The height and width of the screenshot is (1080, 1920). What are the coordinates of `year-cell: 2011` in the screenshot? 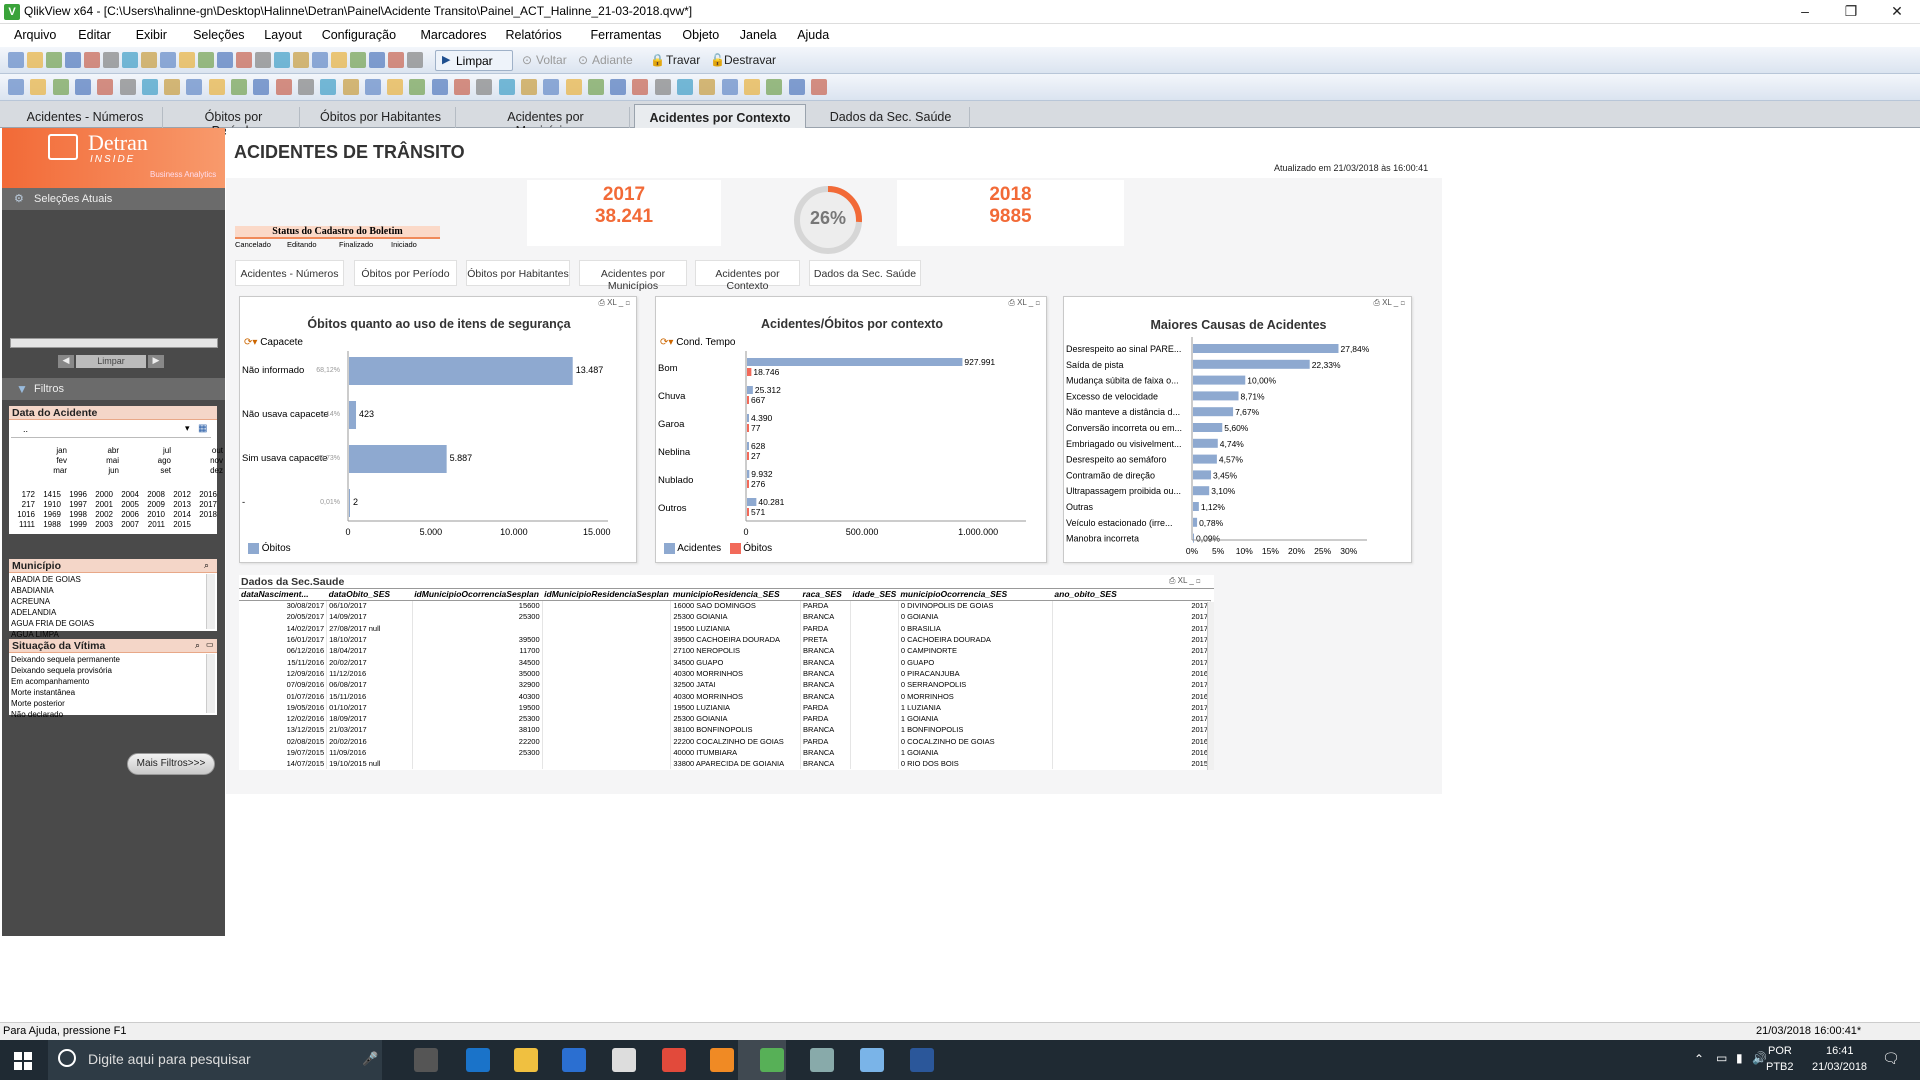 It's located at (154, 524).